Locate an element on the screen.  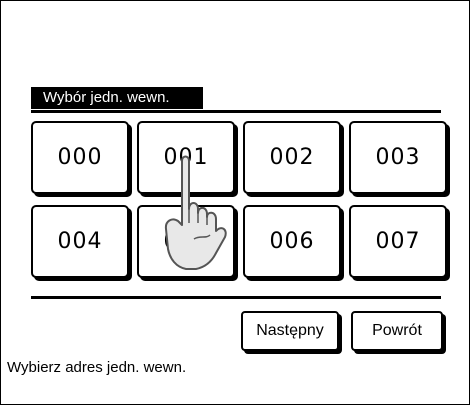
pointing-hand-icon is located at coordinates (195, 212).